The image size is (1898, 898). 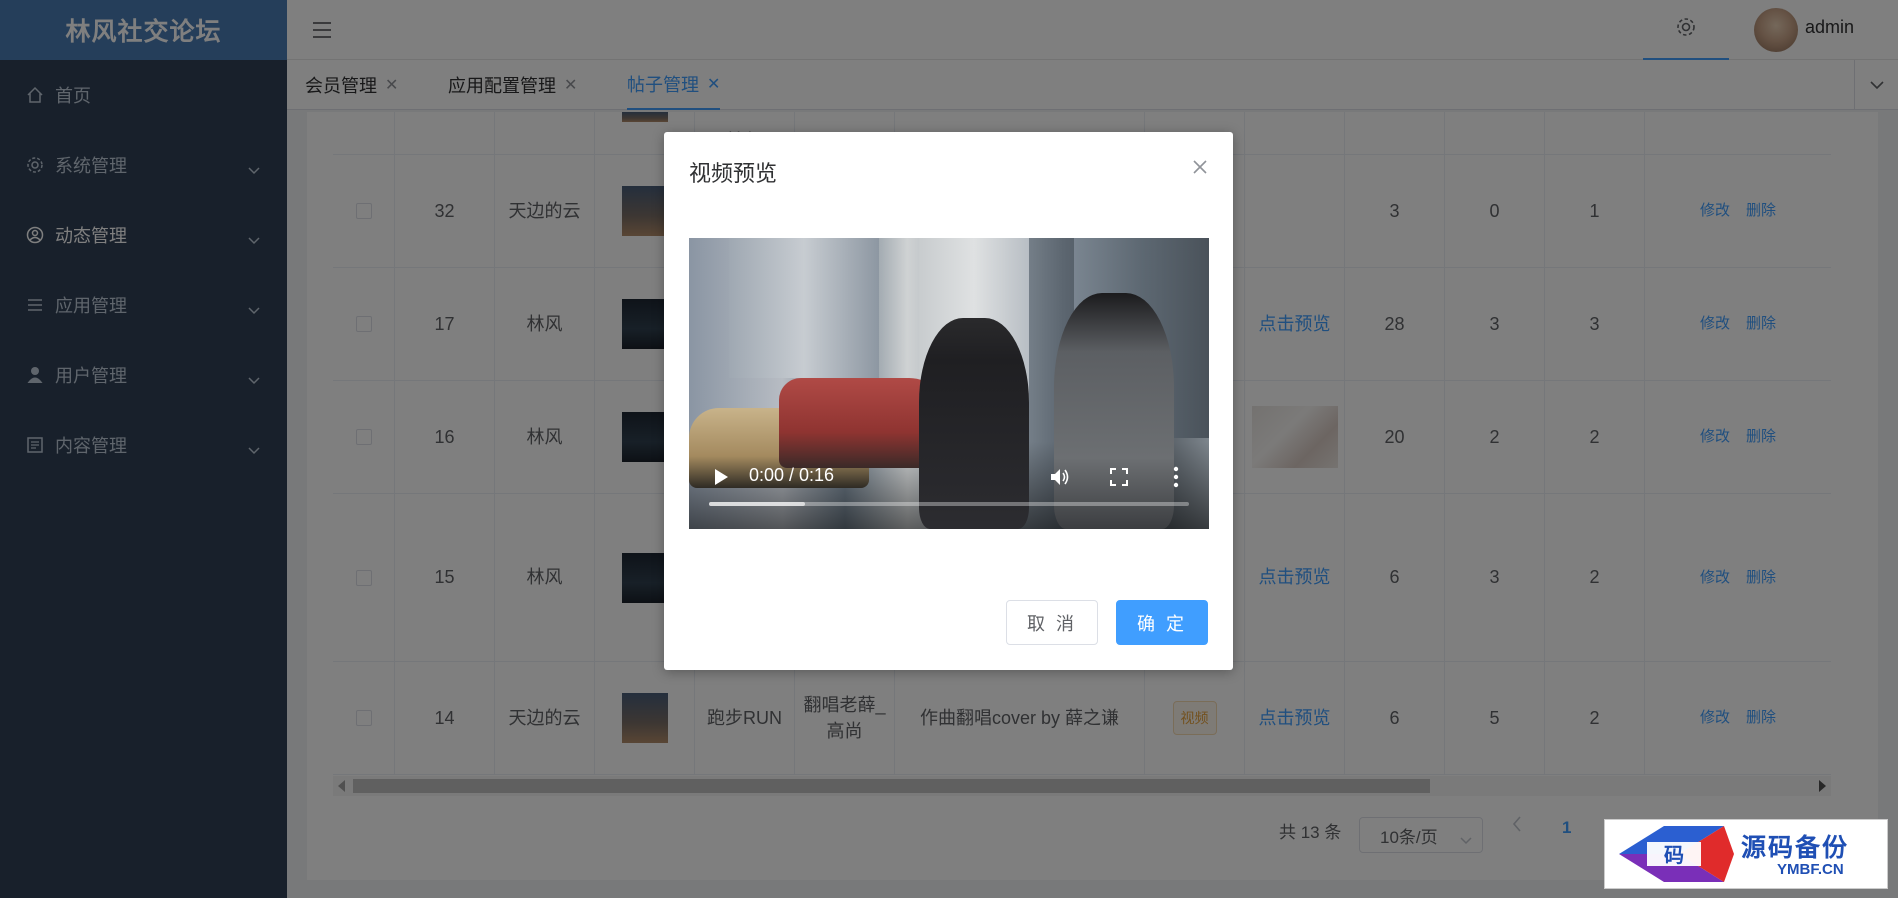 I want to click on video-time: 0:00 / 0:16, so click(x=792, y=475).